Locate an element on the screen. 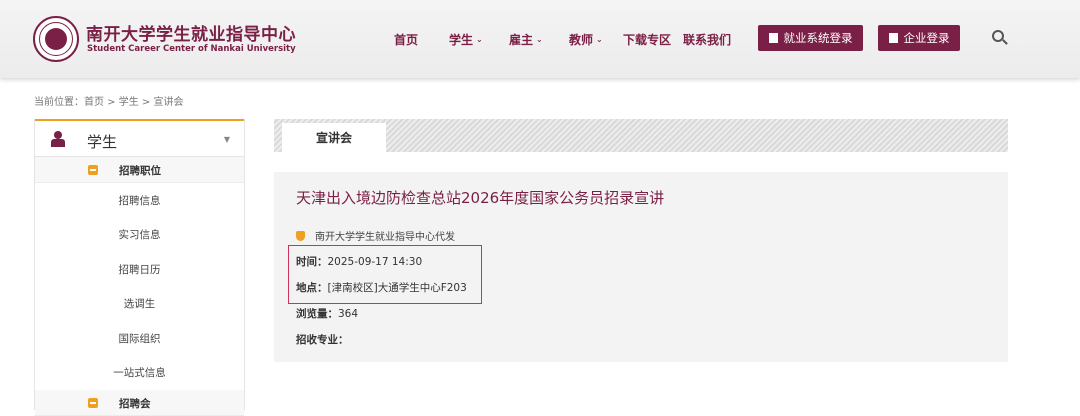  sidebar-category-jobs: 招聘职位 is located at coordinates (139, 170).